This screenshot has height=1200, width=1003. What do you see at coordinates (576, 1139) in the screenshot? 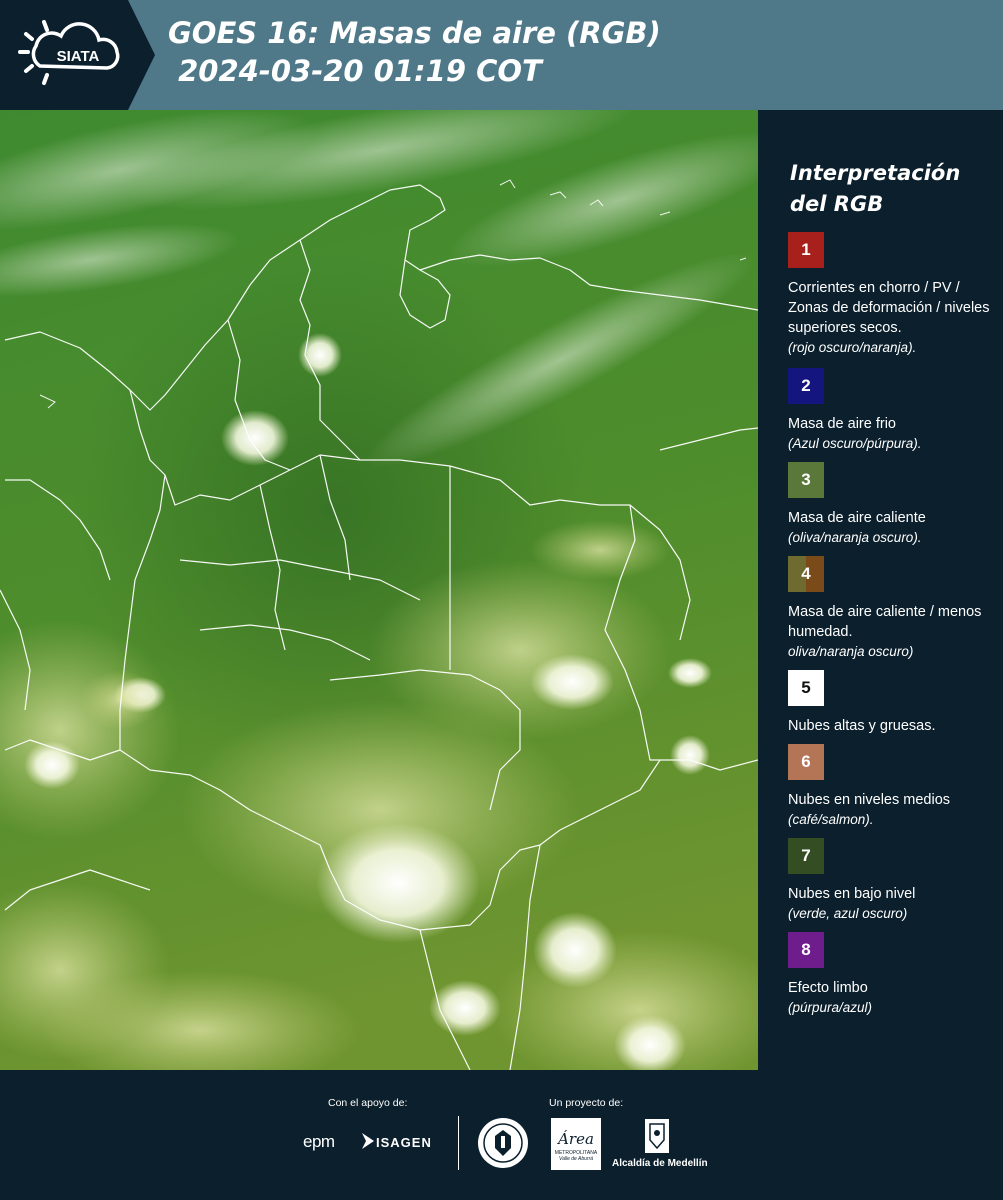
I see `area-logo-title: Área` at bounding box center [576, 1139].